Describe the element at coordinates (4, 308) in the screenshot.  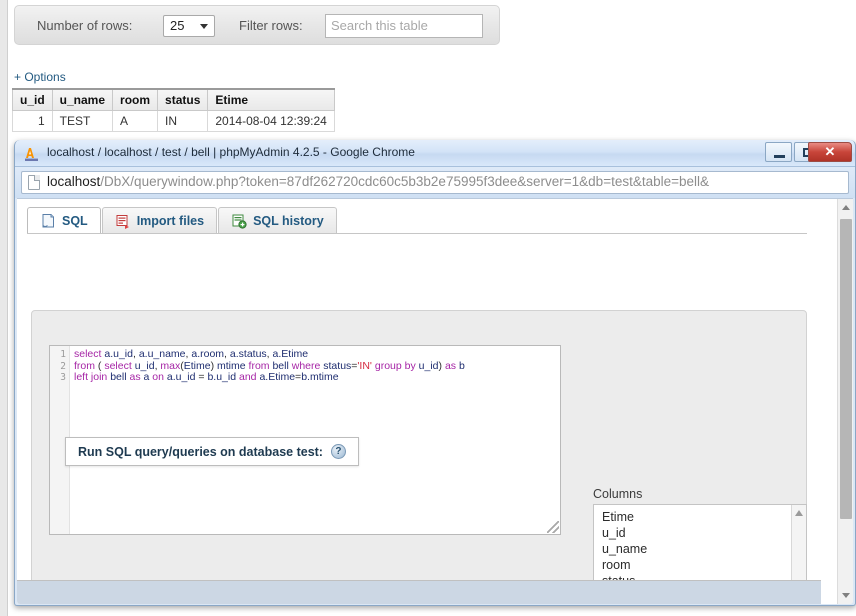
I see `left-edge-strip` at that location.